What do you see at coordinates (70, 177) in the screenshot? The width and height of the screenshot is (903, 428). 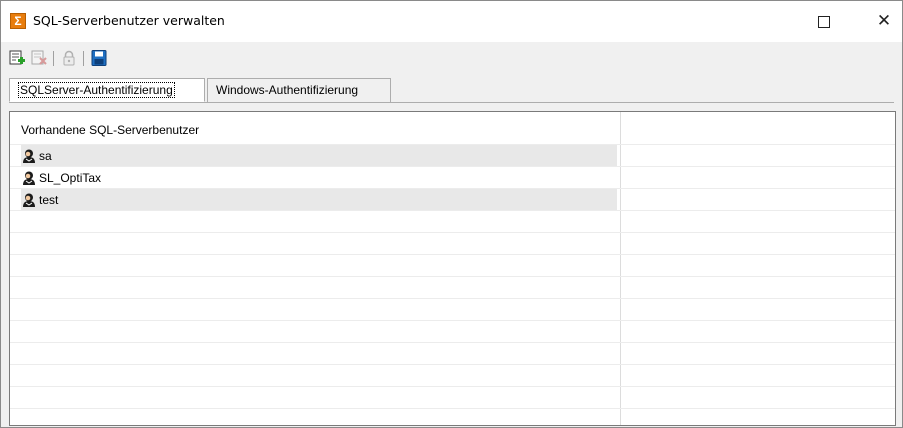 I see `user-name: SL_OptiTax` at bounding box center [70, 177].